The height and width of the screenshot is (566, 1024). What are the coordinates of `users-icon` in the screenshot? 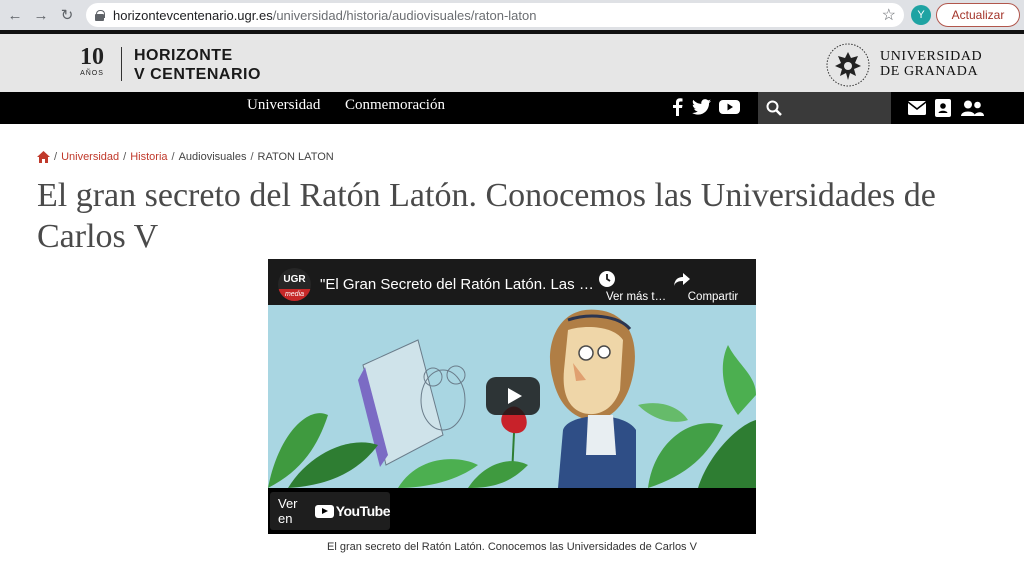 It's located at (972, 108).